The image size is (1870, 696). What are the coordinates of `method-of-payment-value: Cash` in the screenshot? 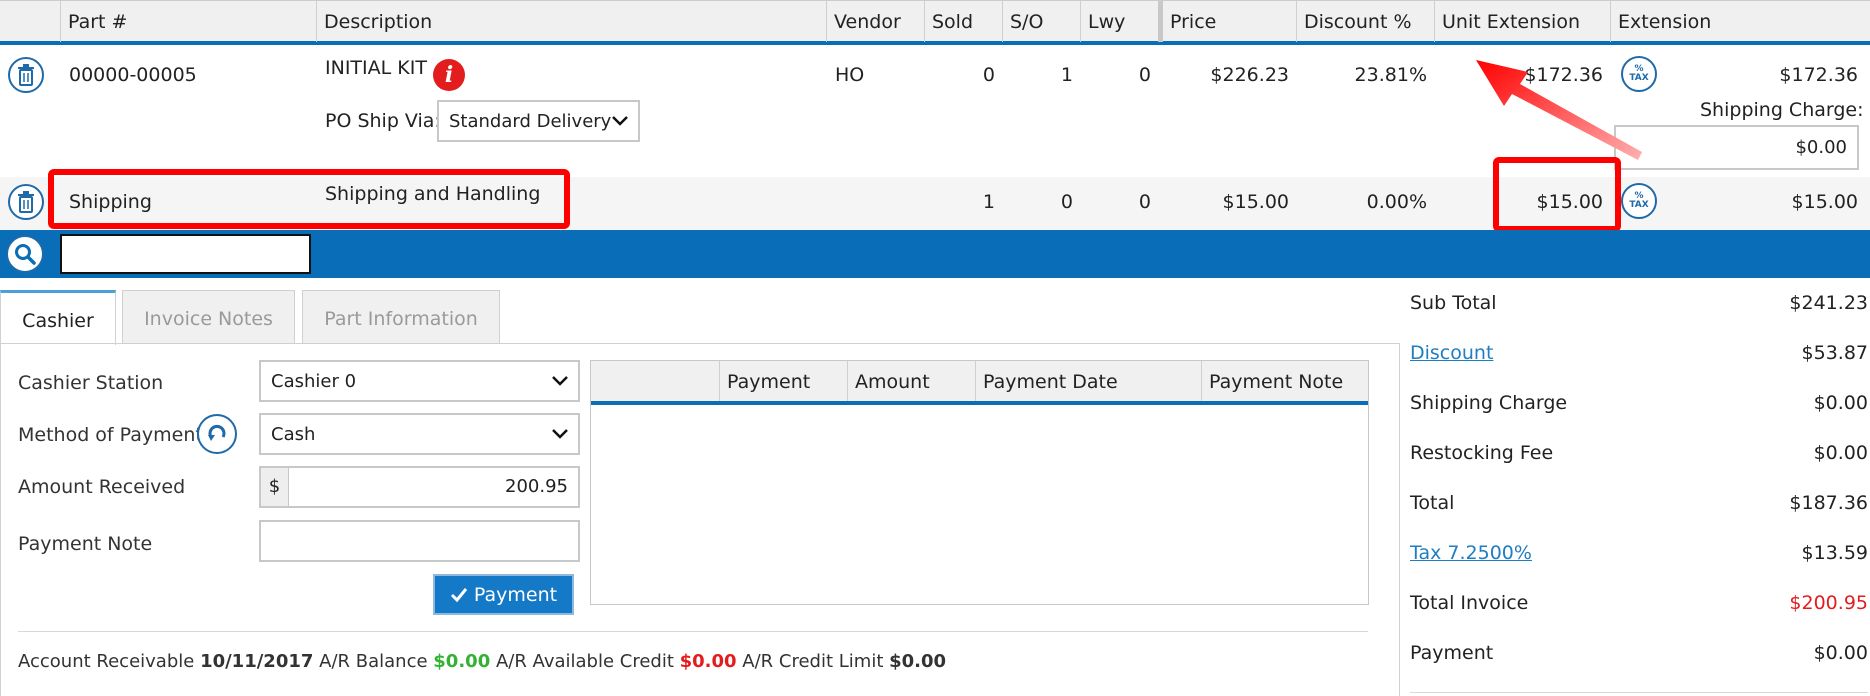 It's located at (293, 434).